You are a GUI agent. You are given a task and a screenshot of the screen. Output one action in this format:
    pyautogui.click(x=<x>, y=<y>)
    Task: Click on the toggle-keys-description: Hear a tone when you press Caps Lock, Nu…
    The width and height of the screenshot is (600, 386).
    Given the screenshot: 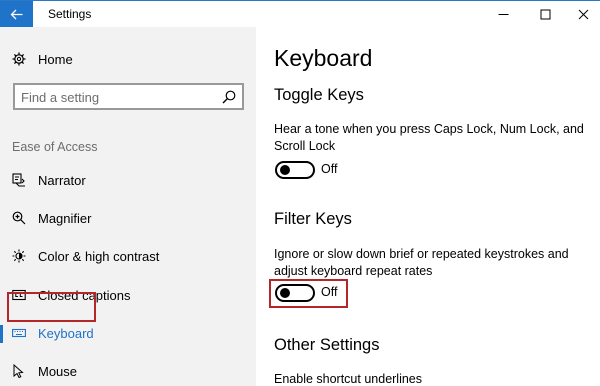 What is the action you would take?
    pyautogui.click(x=429, y=137)
    